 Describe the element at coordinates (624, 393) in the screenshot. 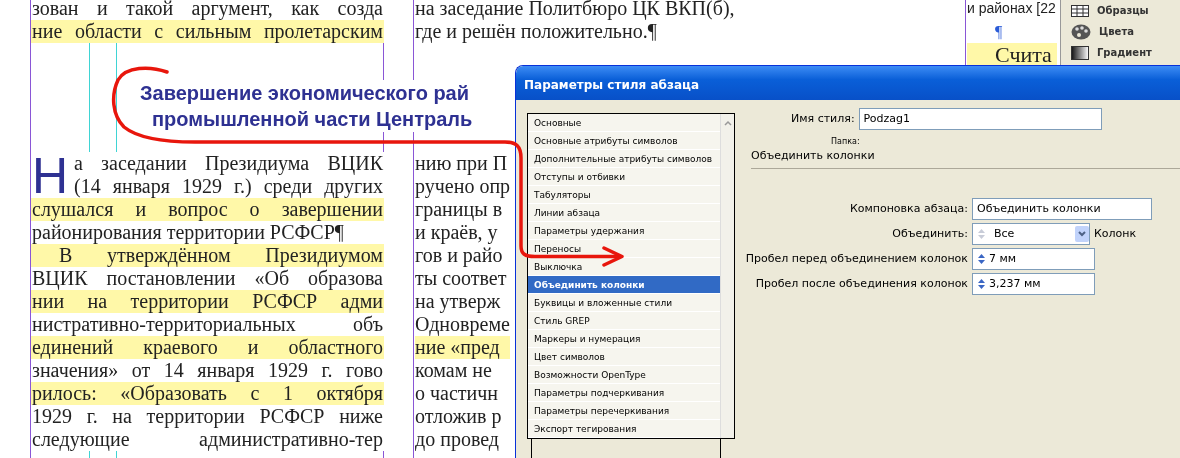

I see `category-item: Параметры подчеркивания` at that location.